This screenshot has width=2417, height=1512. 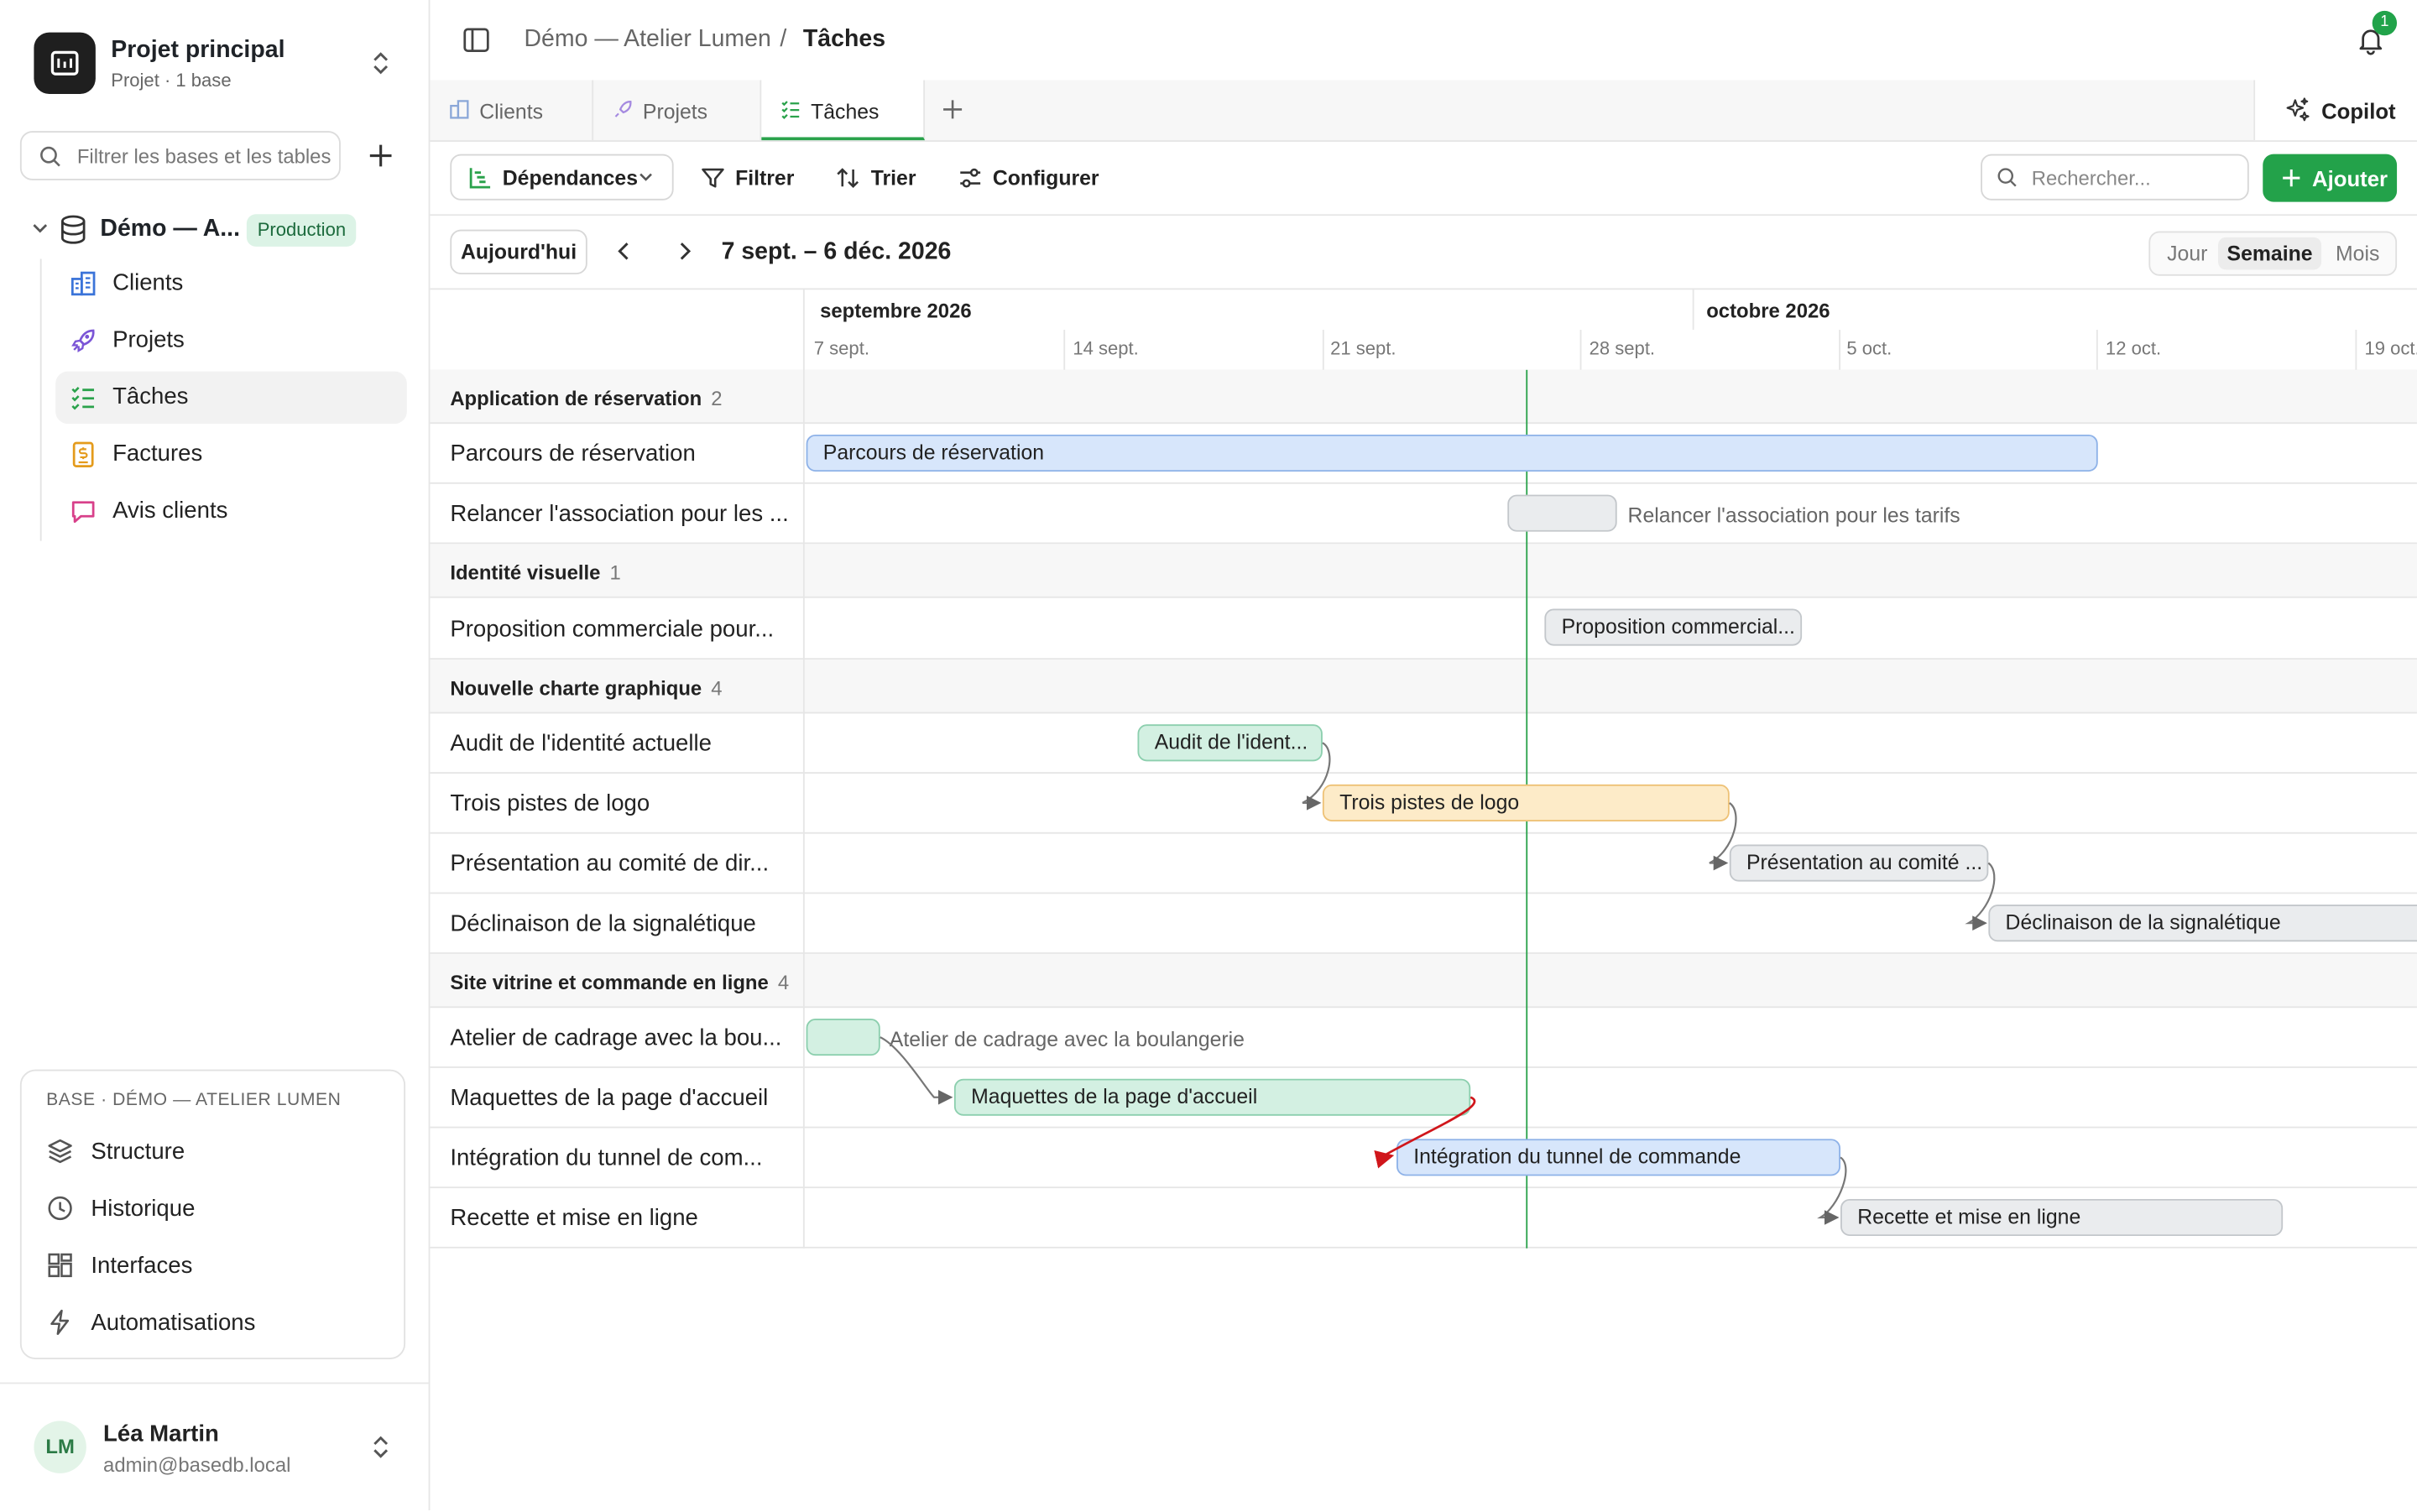 I want to click on scale-day-button: Jour, so click(x=2187, y=253).